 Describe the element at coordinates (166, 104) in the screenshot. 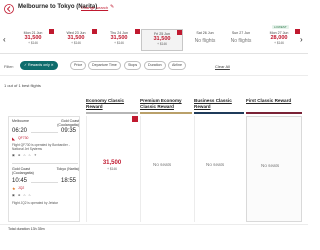

I see `column-header-premium-economy: Premium Economy Classic Reward` at that location.